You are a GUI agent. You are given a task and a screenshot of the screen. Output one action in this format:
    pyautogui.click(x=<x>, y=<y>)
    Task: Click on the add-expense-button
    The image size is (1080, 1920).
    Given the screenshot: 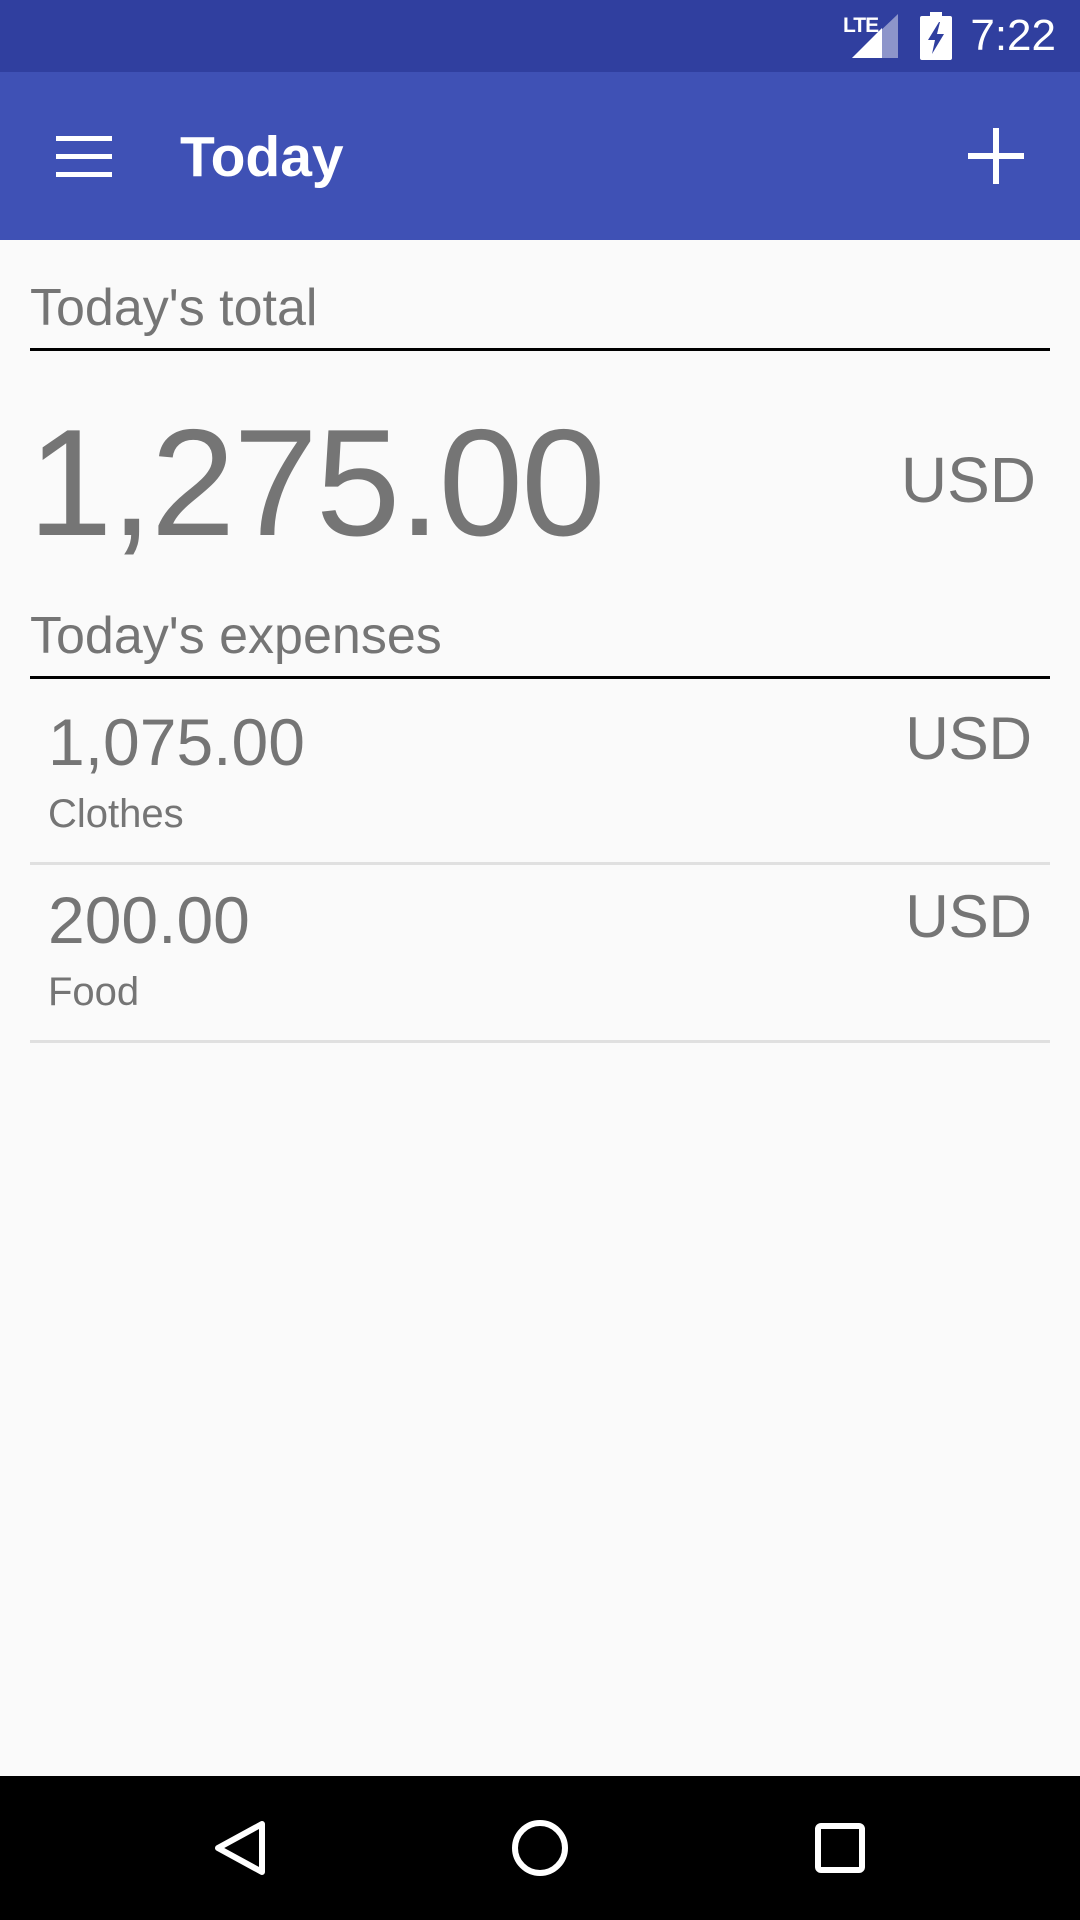 What is the action you would take?
    pyautogui.click(x=996, y=156)
    